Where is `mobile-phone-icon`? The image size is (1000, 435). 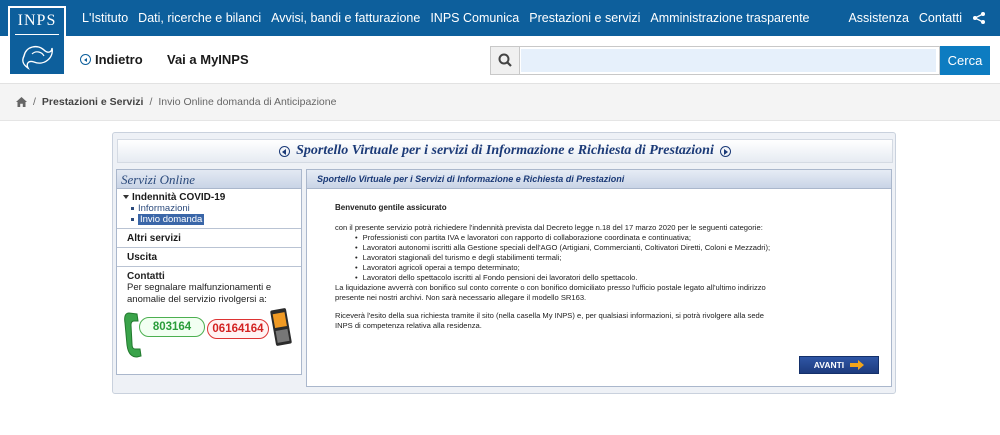
mobile-phone-icon is located at coordinates (281, 327).